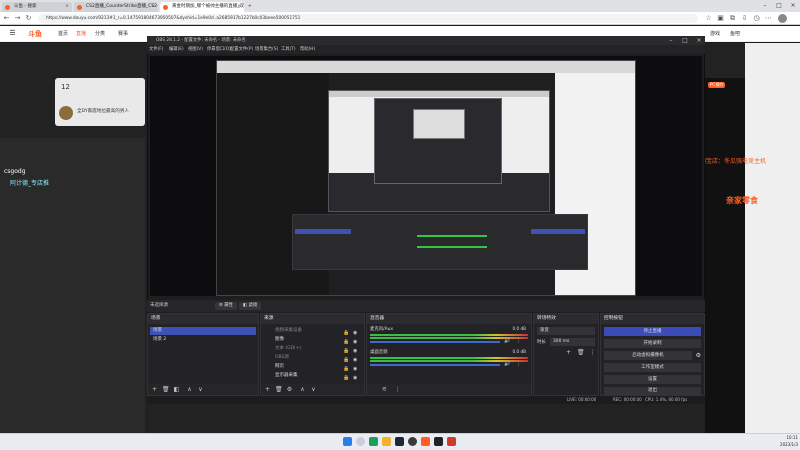 Image resolution: width=800 pixels, height=450 pixels. What do you see at coordinates (166, 389) in the screenshot?
I see `remove-scene-button: 🗑` at bounding box center [166, 389].